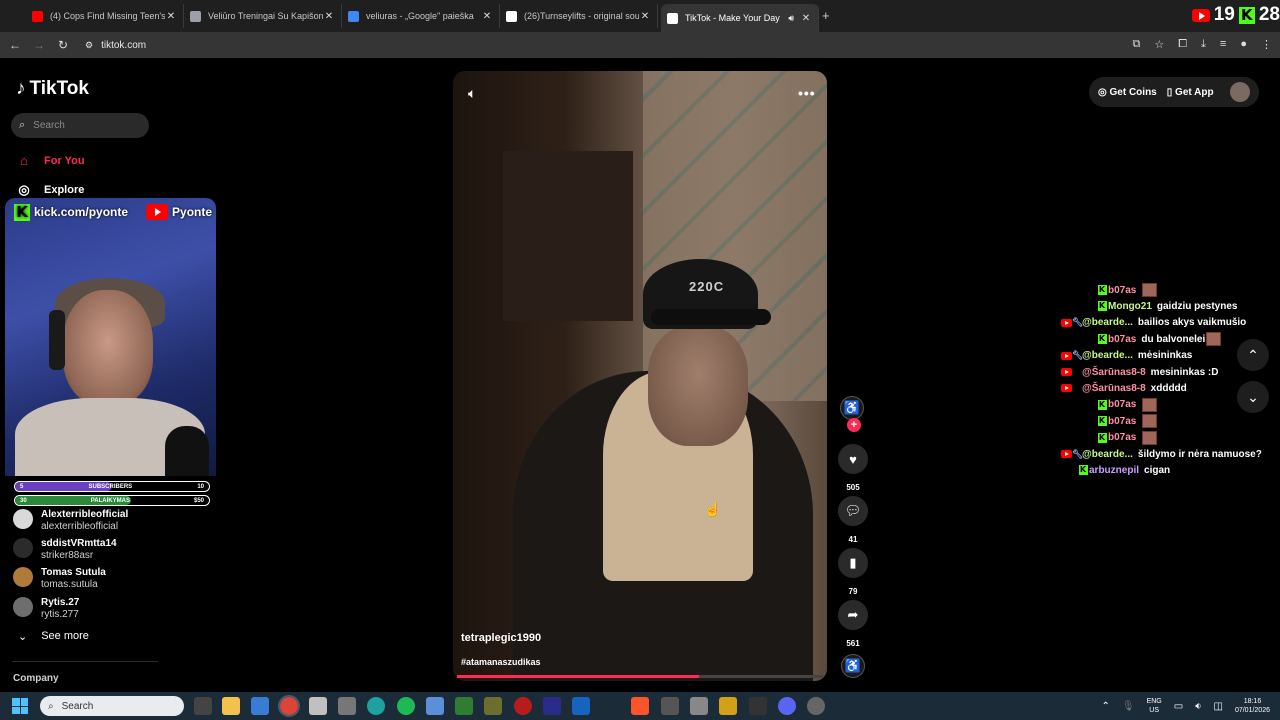  Describe the element at coordinates (853, 459) in the screenshot. I see `heart-icon: ♥` at that location.